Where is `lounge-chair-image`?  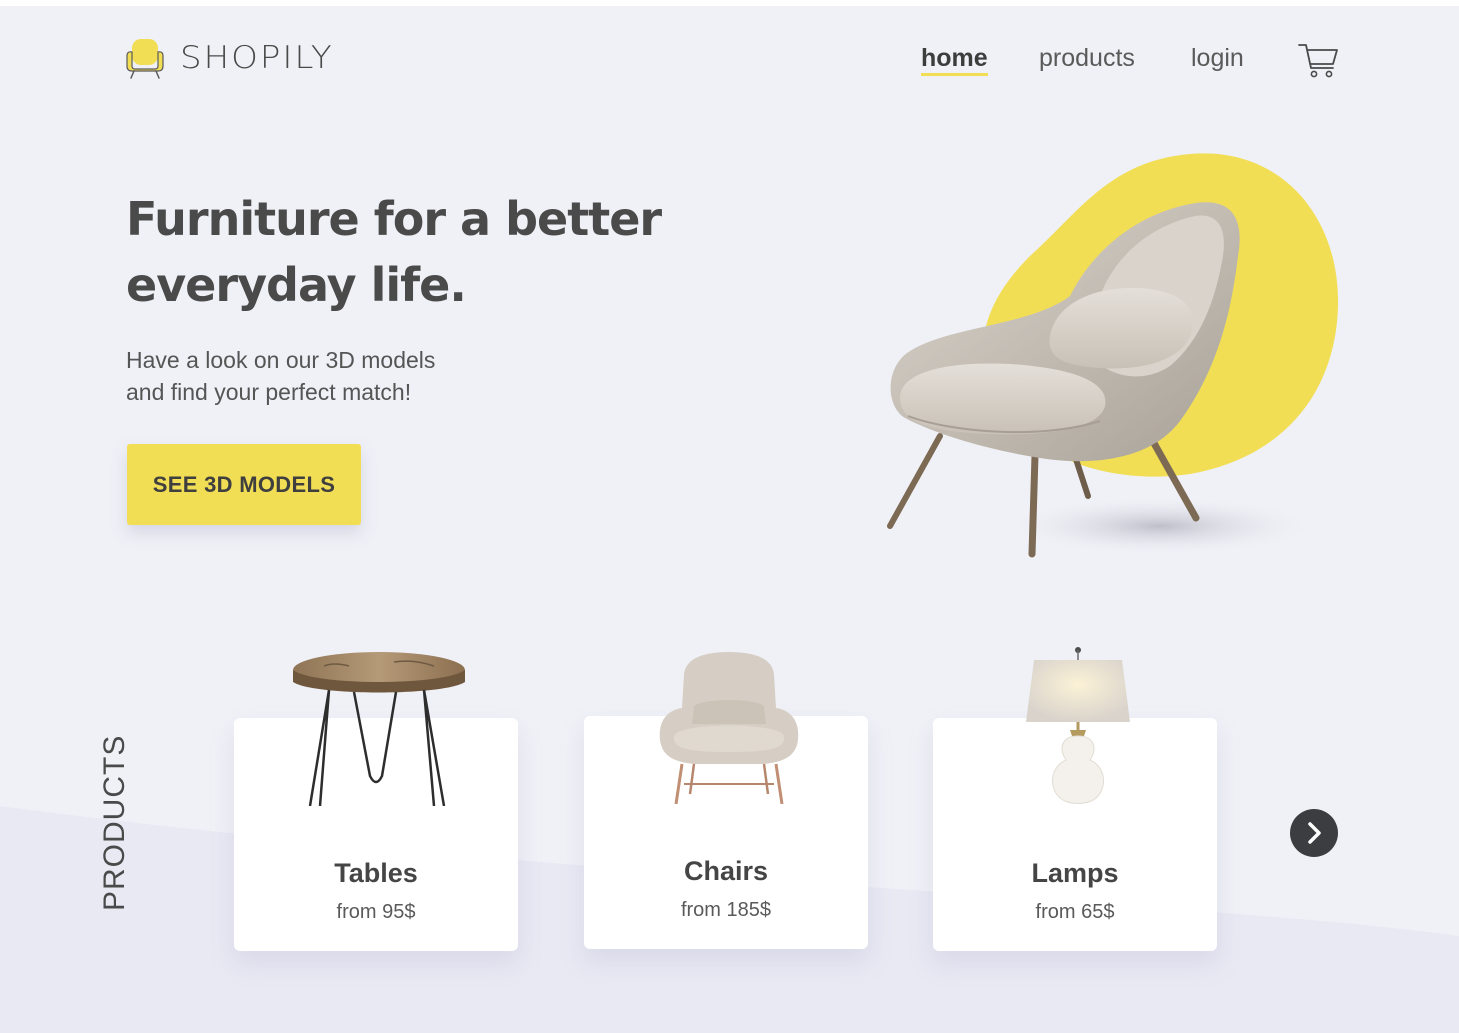 lounge-chair-image is located at coordinates (729, 728).